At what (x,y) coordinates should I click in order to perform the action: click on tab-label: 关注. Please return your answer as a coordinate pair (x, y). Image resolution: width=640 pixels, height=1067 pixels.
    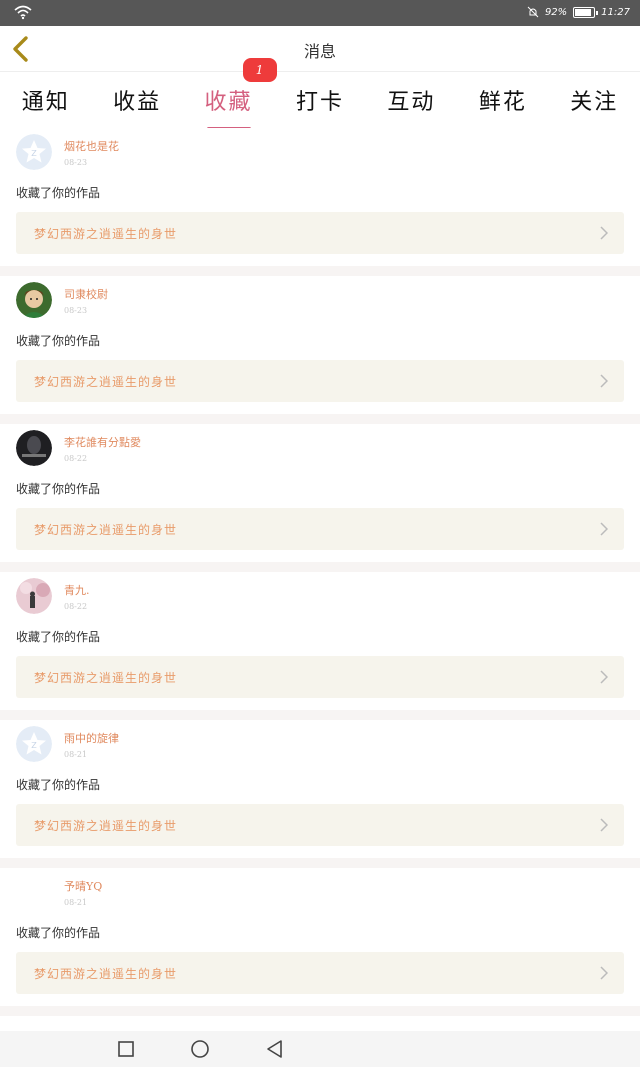
    Looking at the image, I should click on (594, 102).